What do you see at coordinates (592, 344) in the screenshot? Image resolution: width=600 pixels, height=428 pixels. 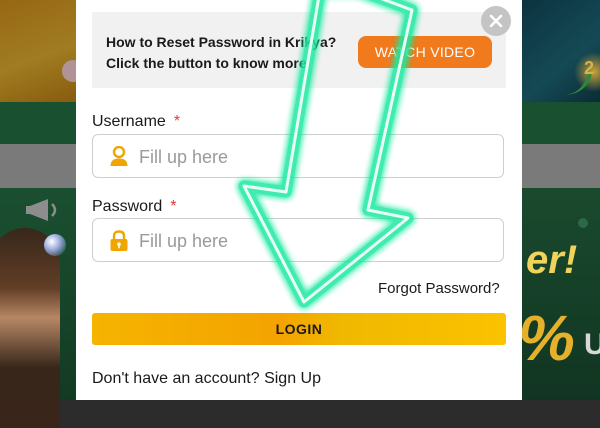 I see `promo-right-tail: Up` at bounding box center [592, 344].